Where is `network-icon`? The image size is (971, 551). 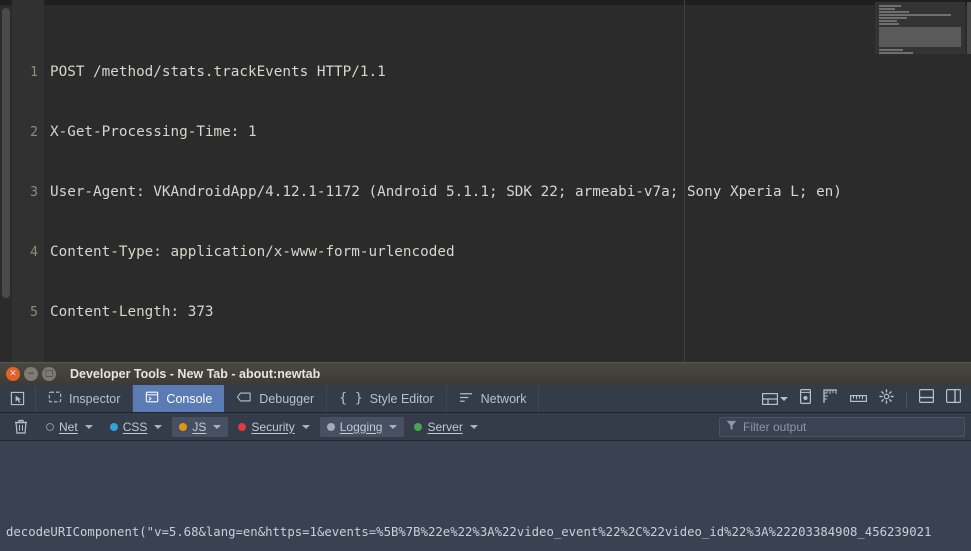 network-icon is located at coordinates (466, 399).